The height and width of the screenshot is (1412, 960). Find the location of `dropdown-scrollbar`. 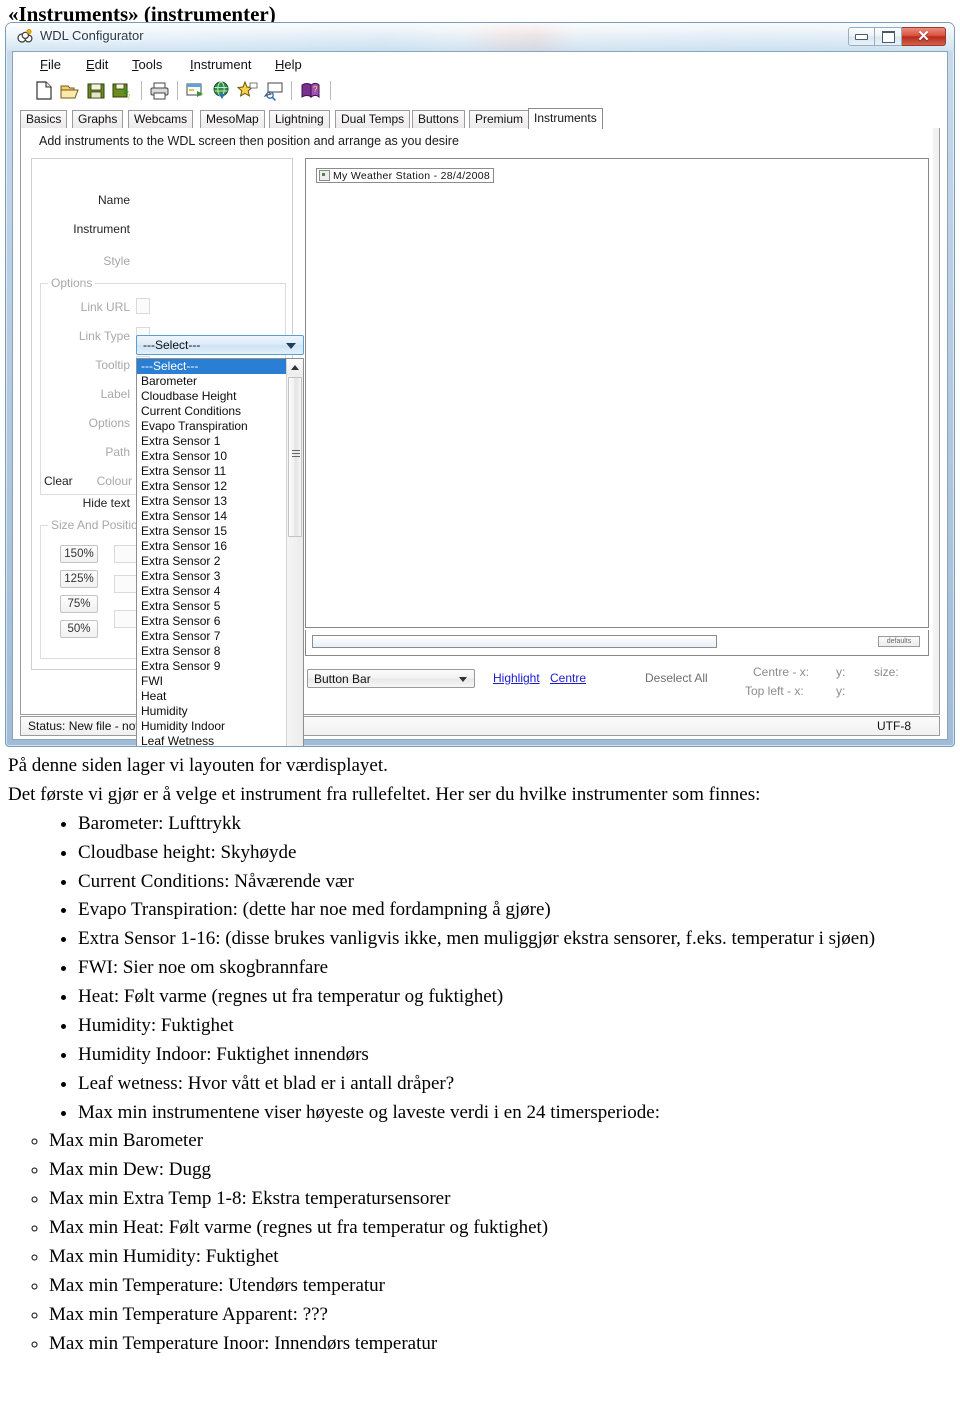

dropdown-scrollbar is located at coordinates (294, 552).